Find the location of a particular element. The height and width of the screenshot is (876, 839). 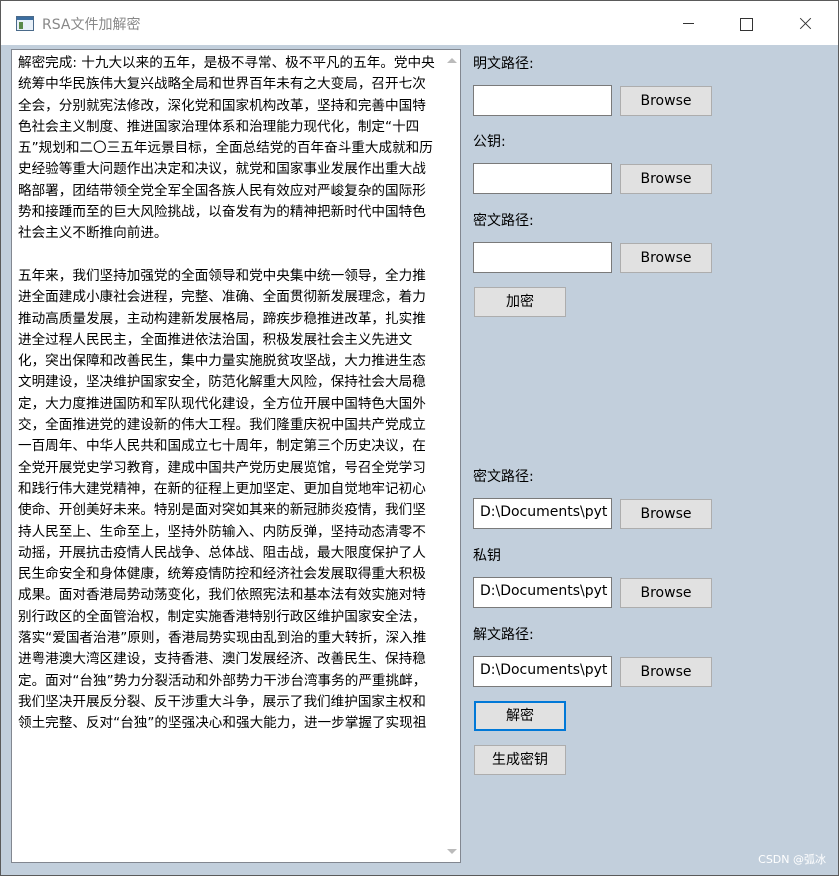

title-bar: RSA文件加解密 is located at coordinates (419, 23).